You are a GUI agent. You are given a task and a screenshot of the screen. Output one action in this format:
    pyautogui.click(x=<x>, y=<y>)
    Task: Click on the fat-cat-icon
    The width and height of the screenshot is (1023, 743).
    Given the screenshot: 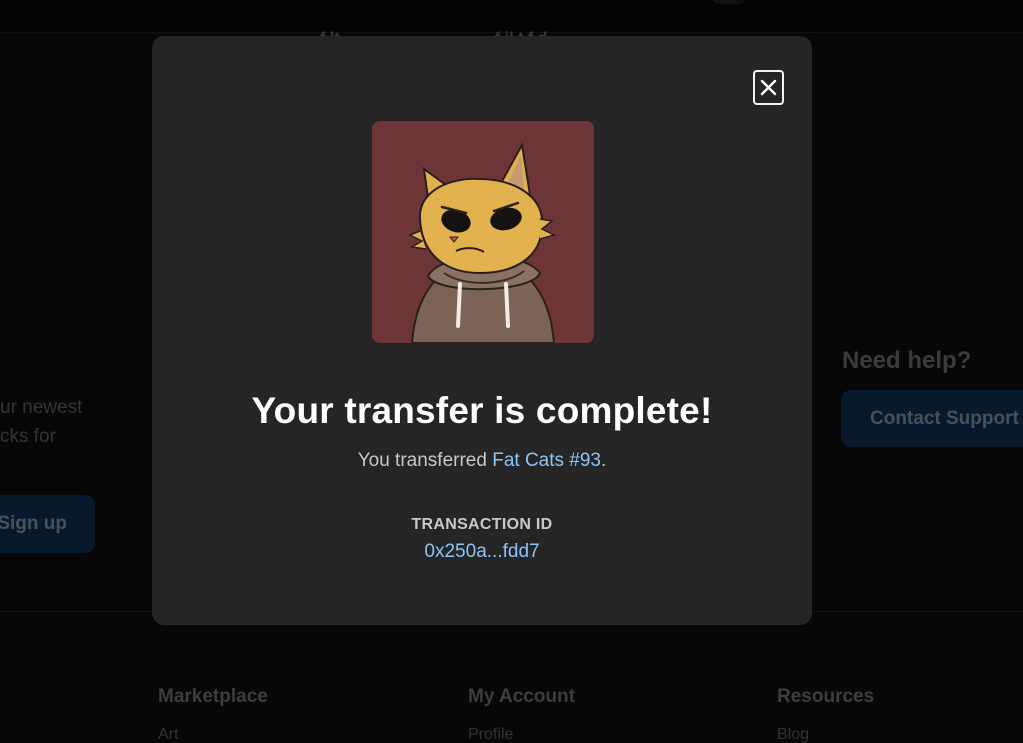 What is the action you would take?
    pyautogui.click(x=483, y=232)
    